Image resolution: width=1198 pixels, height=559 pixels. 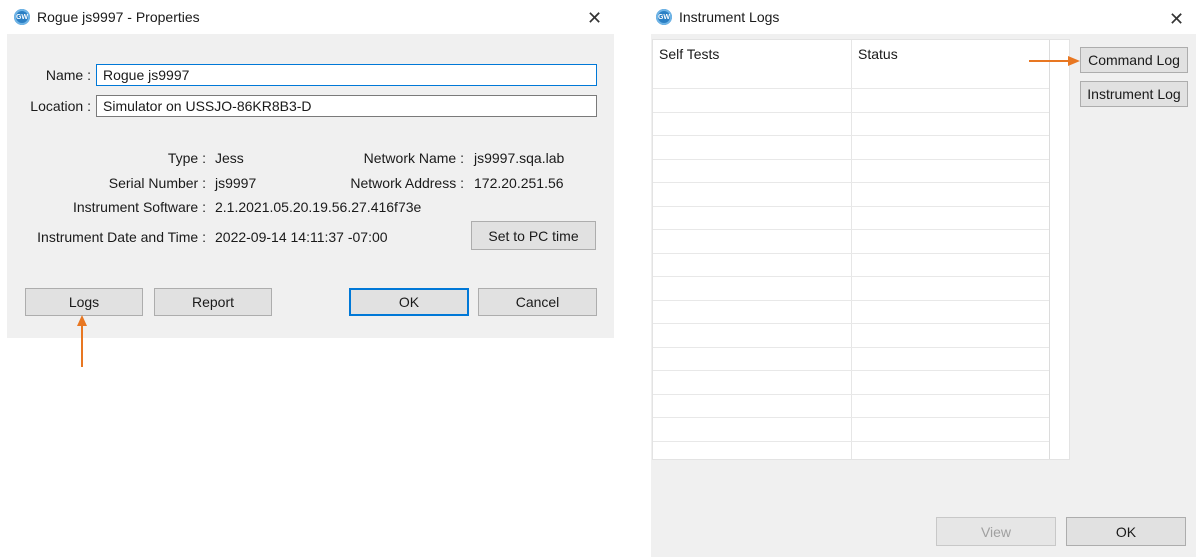 I want to click on properties-title-bar: GW Rogue js9997 - Properties, so click(x=107, y=17).